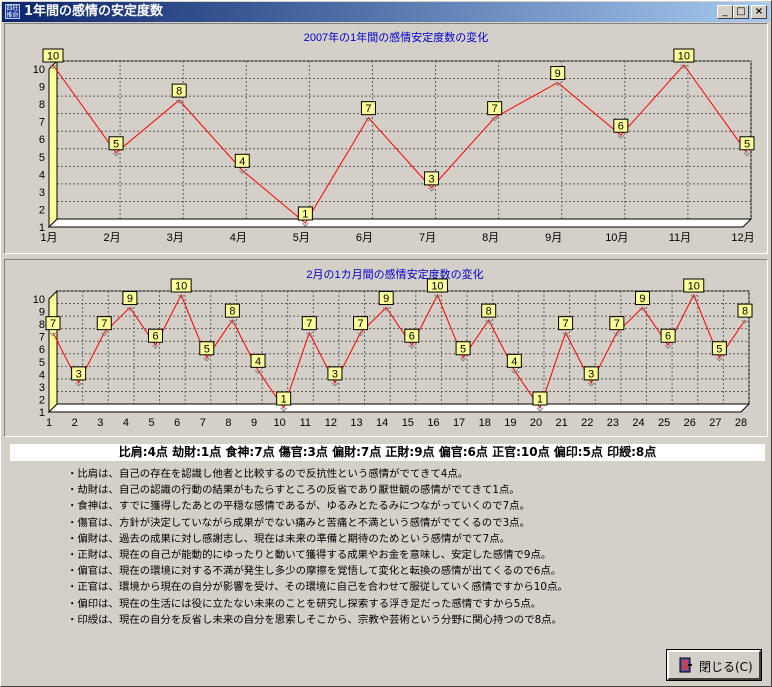  I want to click on app-icon: 四柱推命, so click(12, 11).